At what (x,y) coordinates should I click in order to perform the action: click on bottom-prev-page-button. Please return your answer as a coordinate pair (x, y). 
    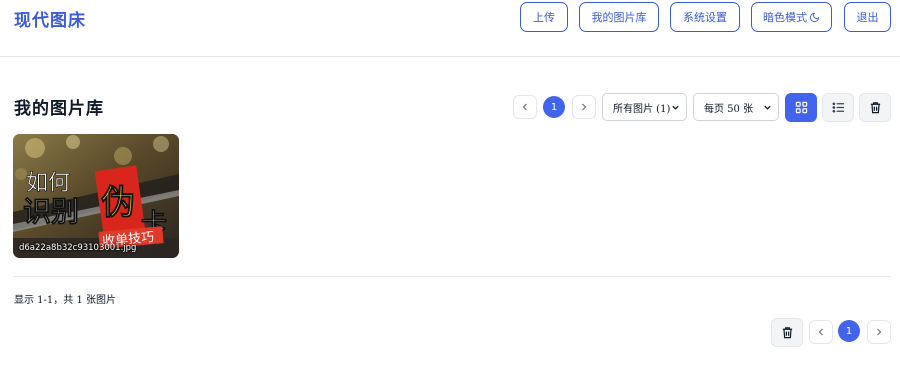
    Looking at the image, I should click on (821, 332).